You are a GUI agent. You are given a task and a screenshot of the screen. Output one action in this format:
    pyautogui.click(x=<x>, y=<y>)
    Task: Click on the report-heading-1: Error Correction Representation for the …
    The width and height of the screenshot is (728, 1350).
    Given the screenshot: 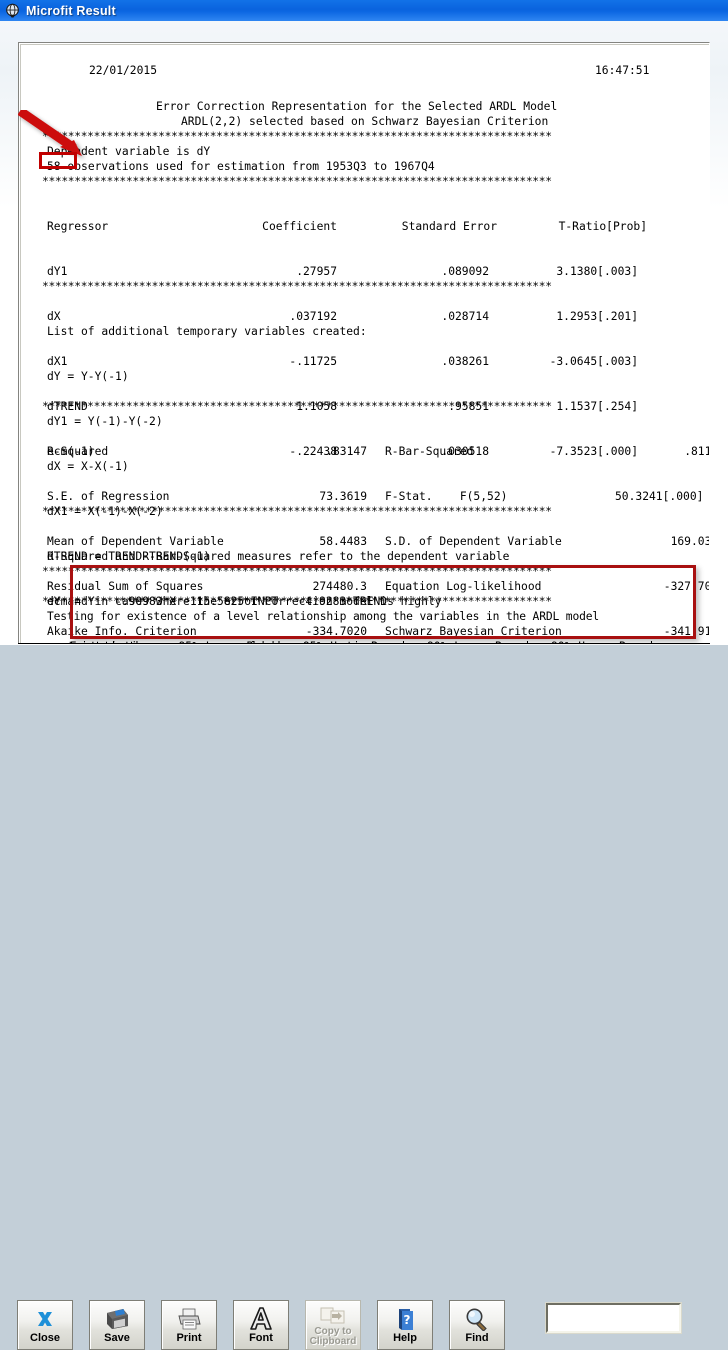 What is the action you would take?
    pyautogui.click(x=357, y=106)
    